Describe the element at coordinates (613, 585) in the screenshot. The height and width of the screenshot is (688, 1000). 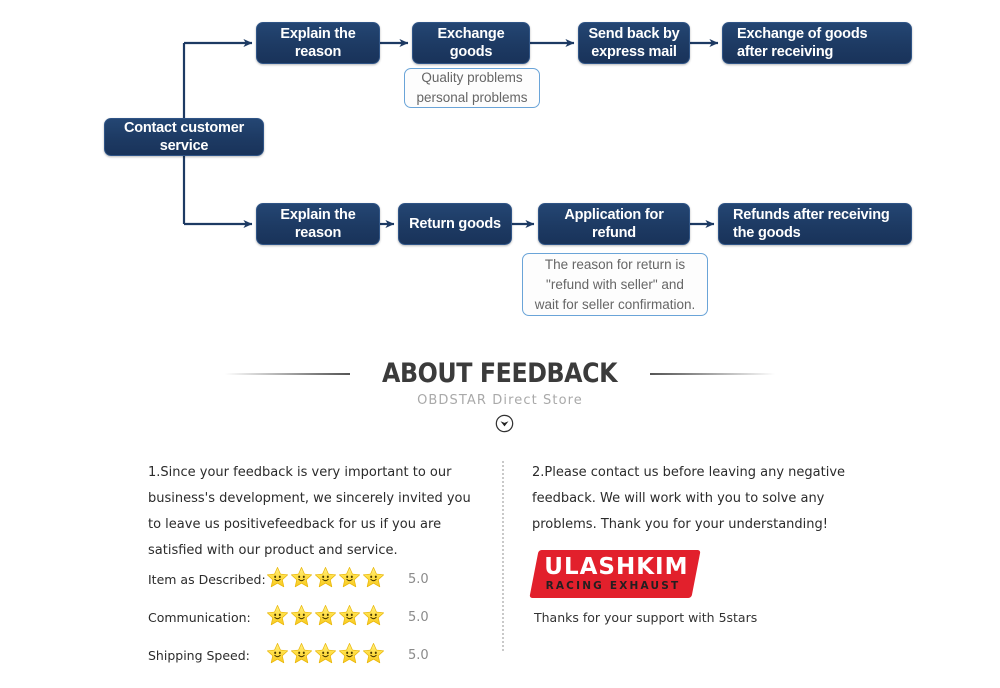
I see `logo-sub-text: RACING EXHAUST` at that location.